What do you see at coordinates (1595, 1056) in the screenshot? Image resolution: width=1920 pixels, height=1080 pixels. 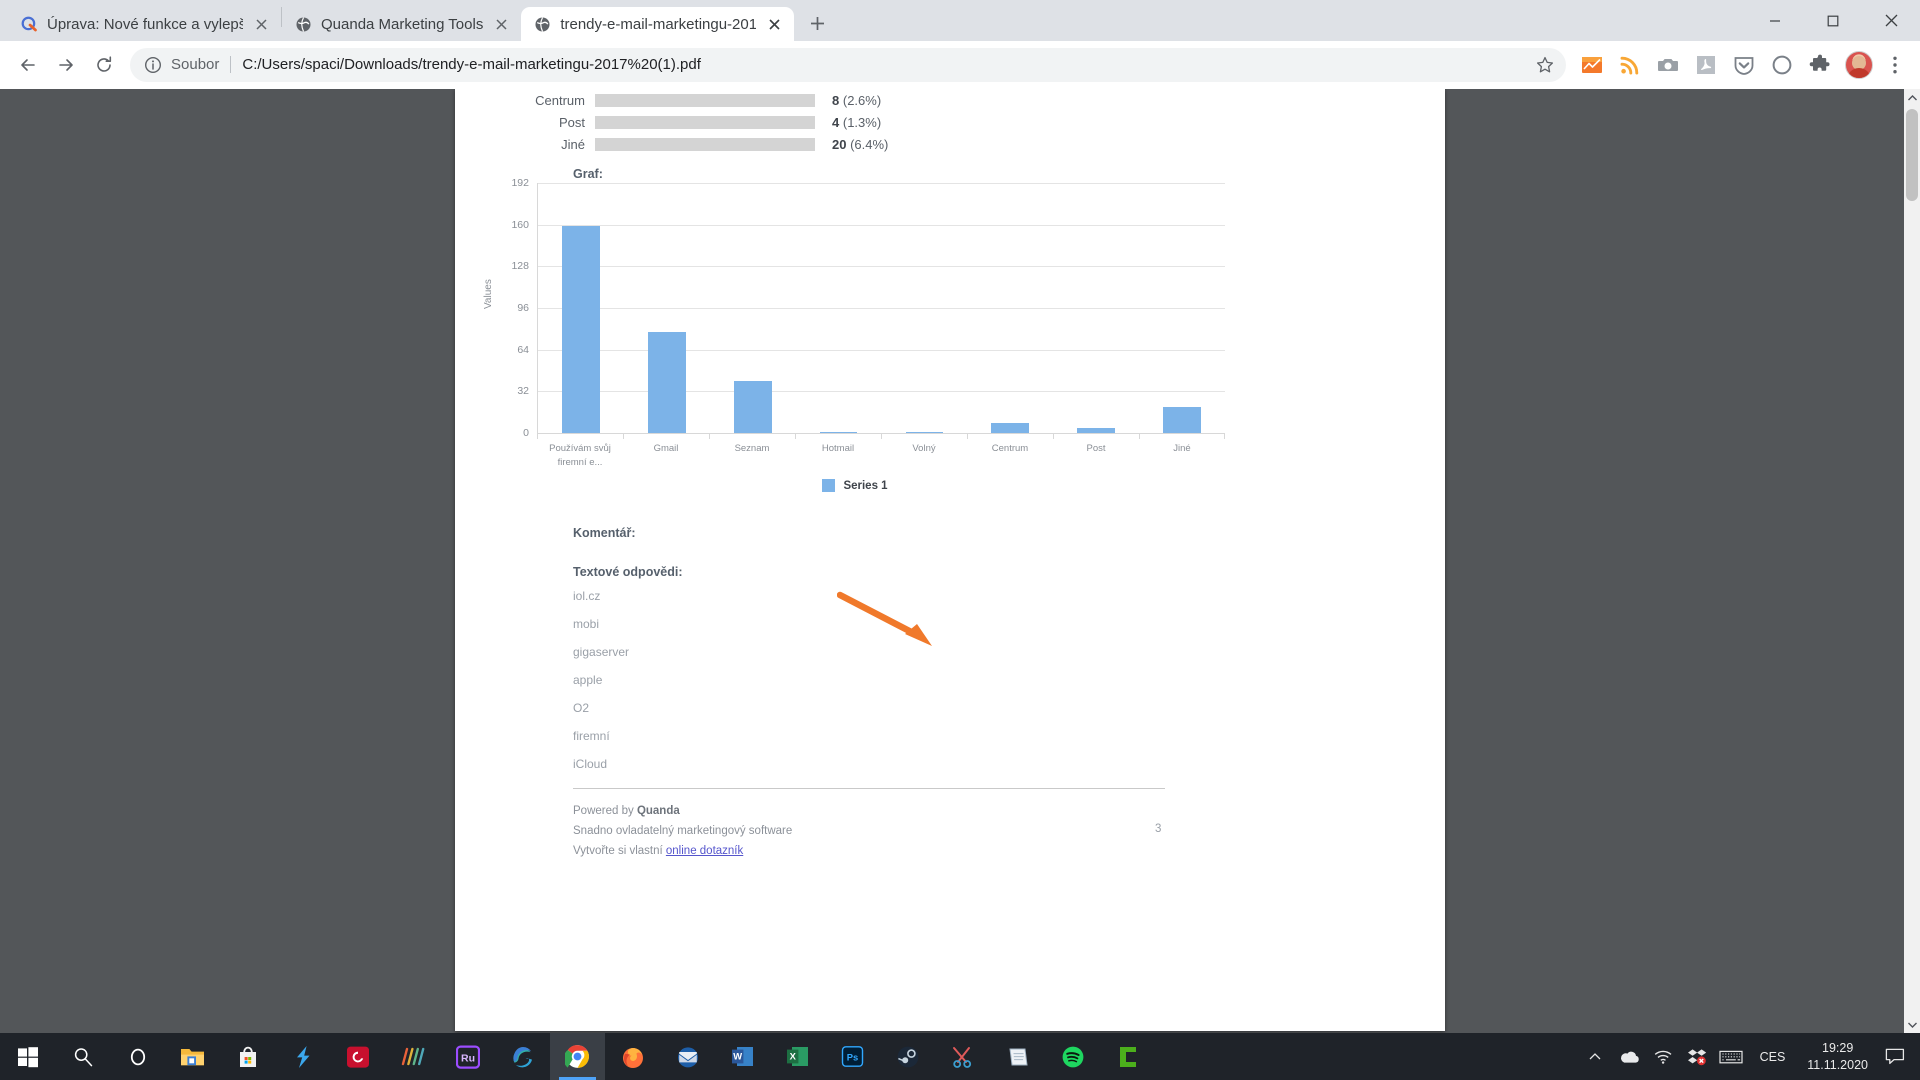 I see `show-hidden-icons-chevron` at bounding box center [1595, 1056].